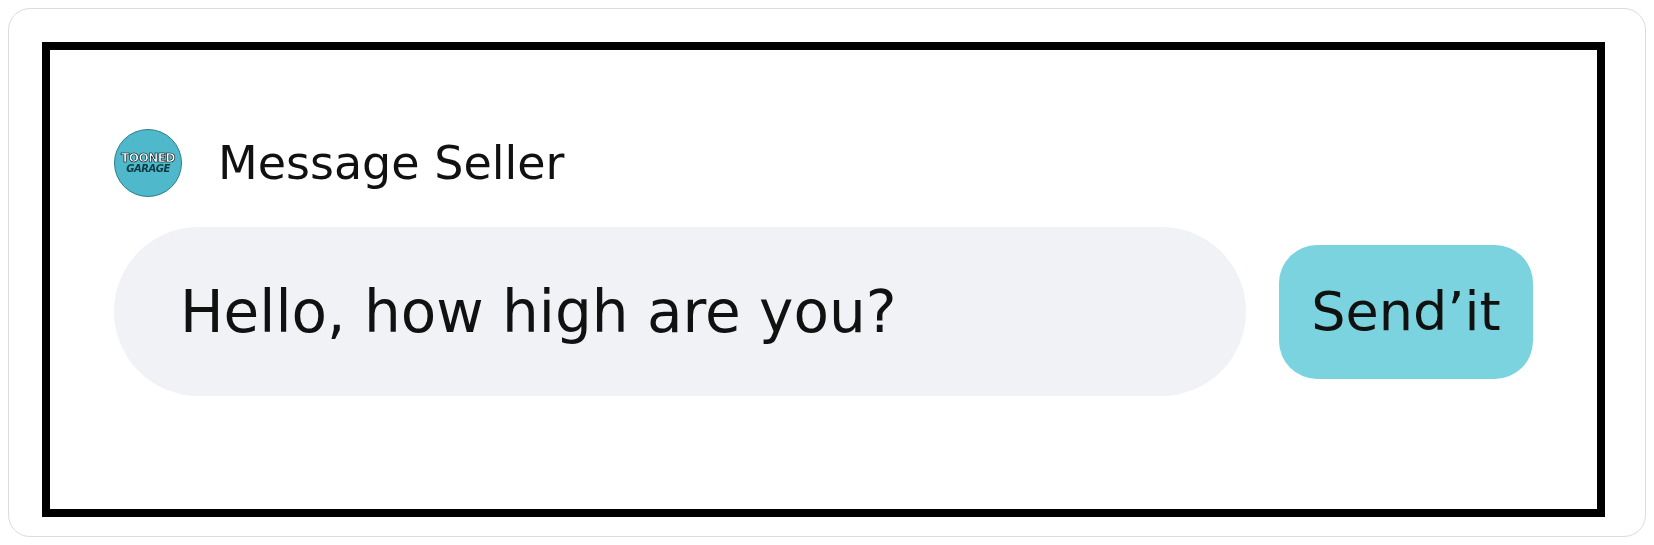  What do you see at coordinates (1406, 311) in the screenshot?
I see `send-button: Send’it` at bounding box center [1406, 311].